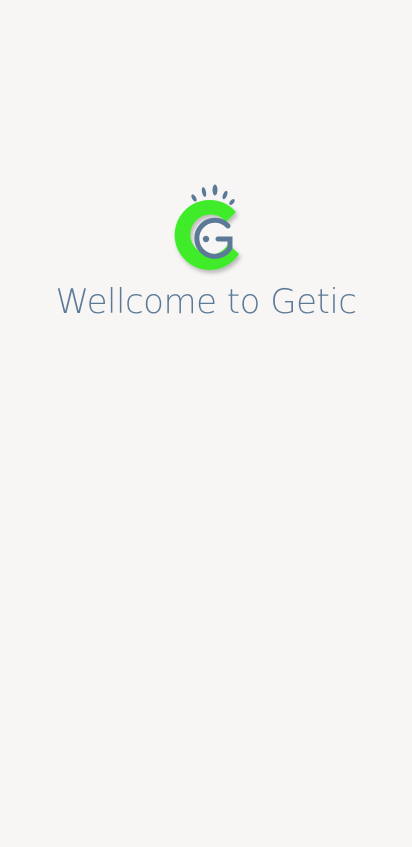 This screenshot has width=412, height=847. I want to click on welcome-title: Wellcome to Getic, so click(206, 302).